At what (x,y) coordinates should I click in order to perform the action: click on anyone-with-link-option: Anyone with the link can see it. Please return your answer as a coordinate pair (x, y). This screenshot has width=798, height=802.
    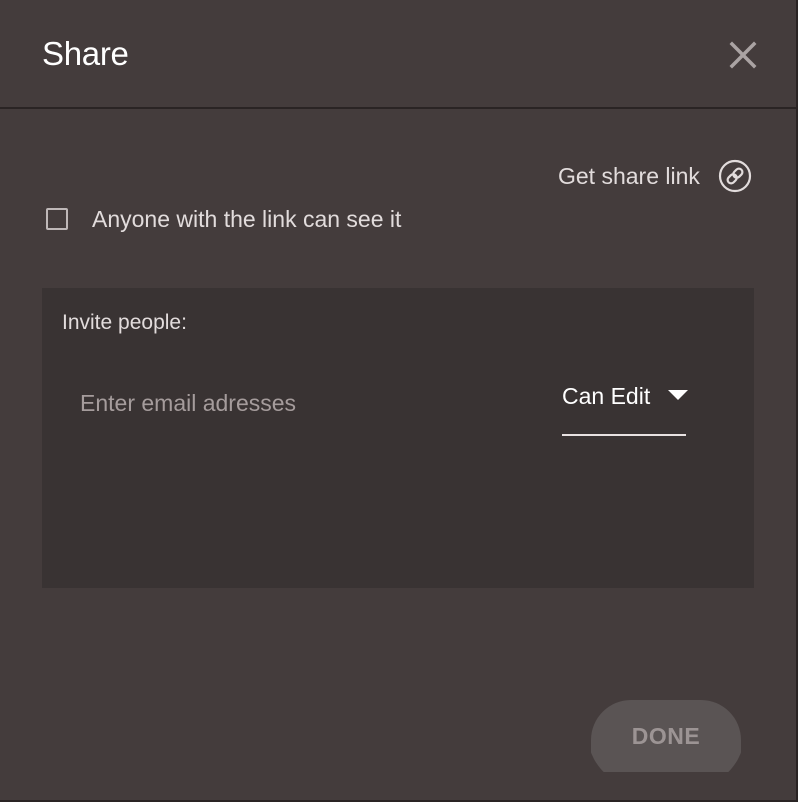
    Looking at the image, I should click on (223, 219).